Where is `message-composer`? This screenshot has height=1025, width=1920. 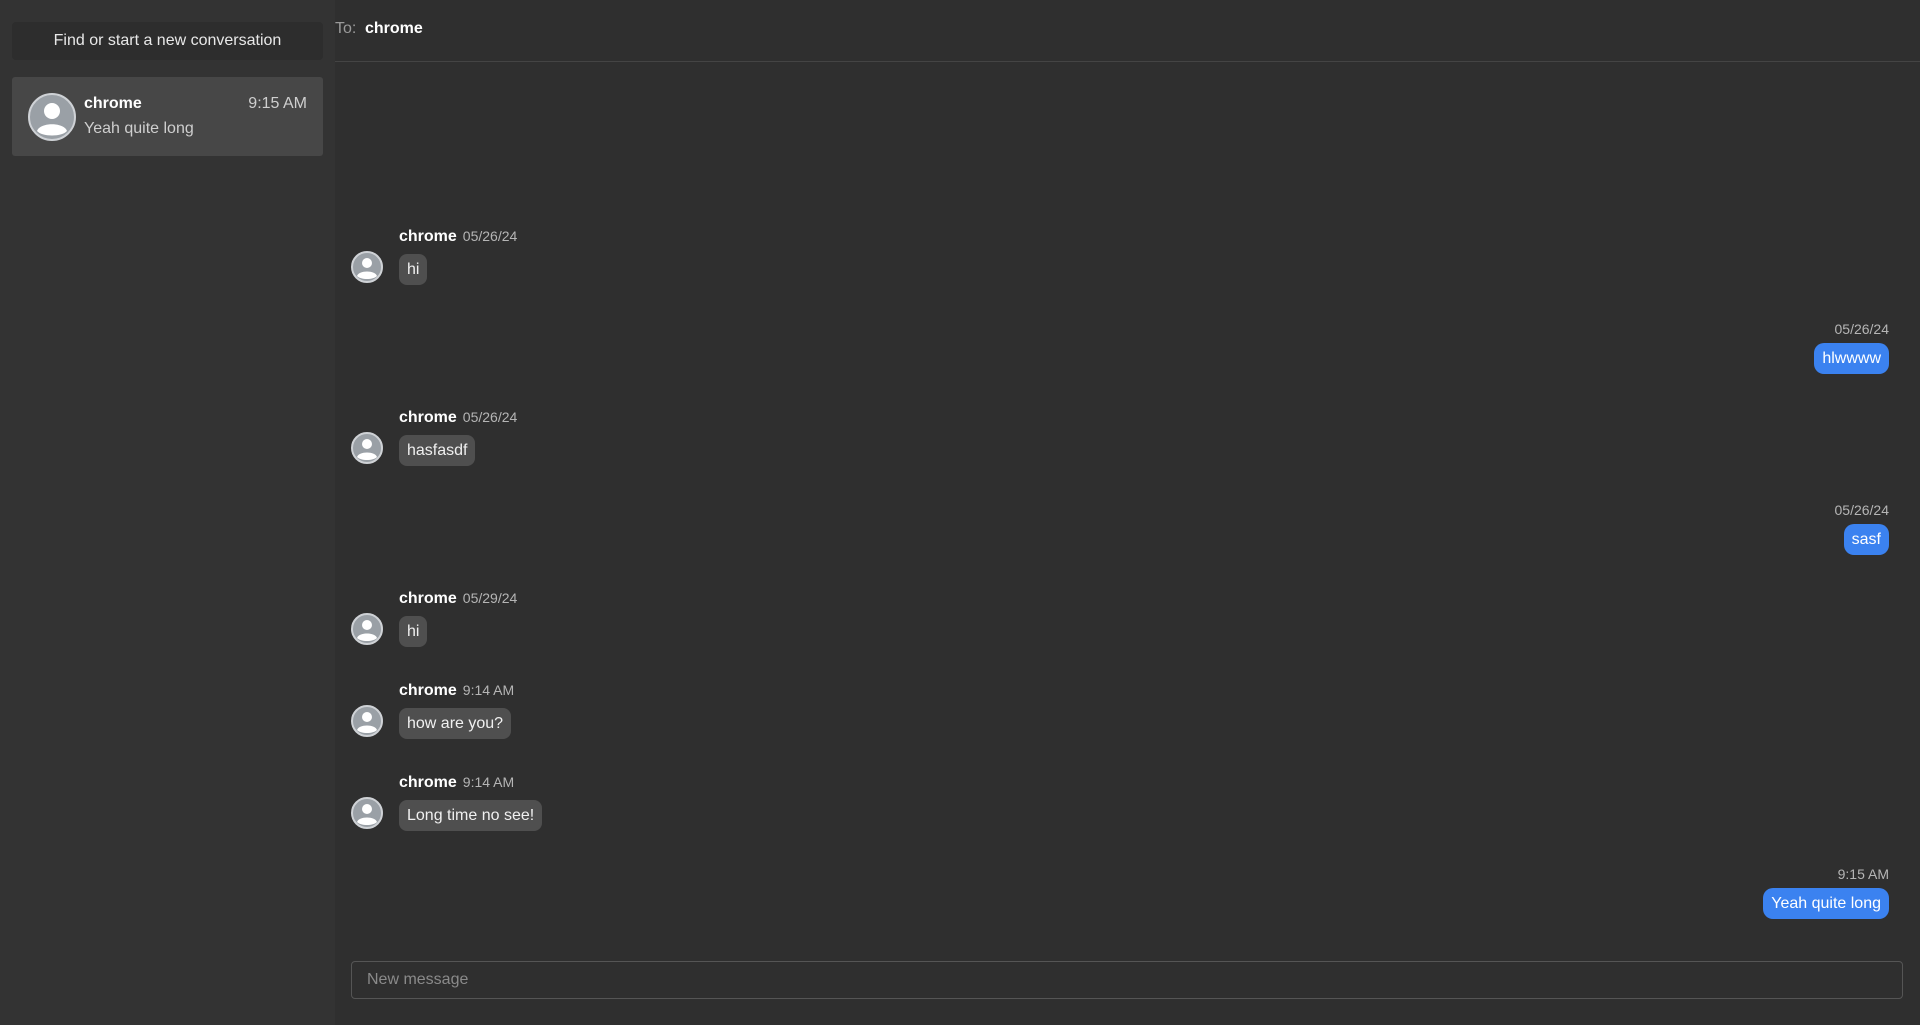
message-composer is located at coordinates (1127, 980).